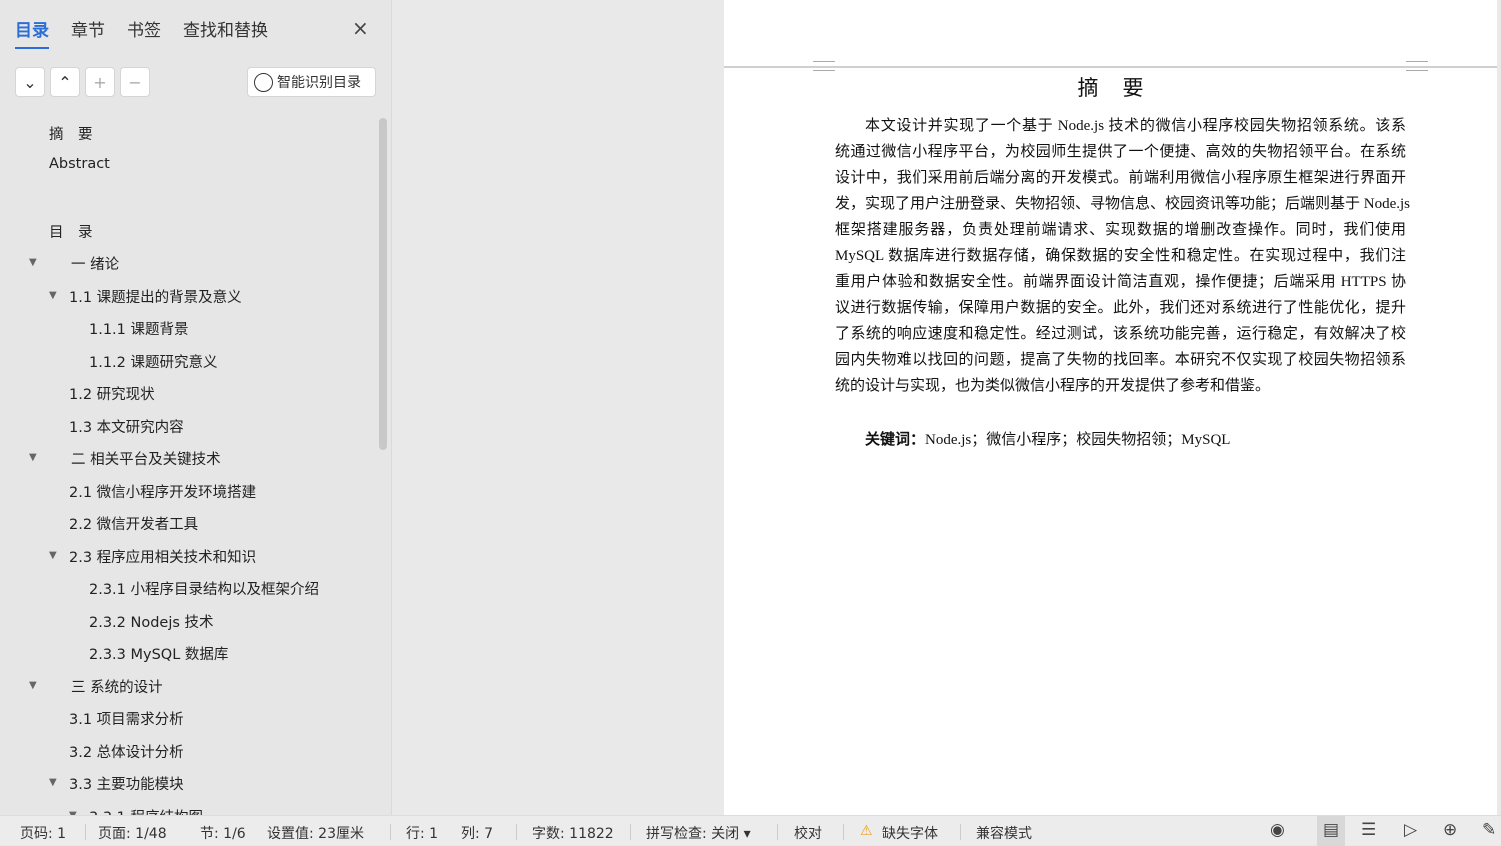 The width and height of the screenshot is (1501, 846). I want to click on toc-item: 3.1 项目需求分析, so click(126, 718).